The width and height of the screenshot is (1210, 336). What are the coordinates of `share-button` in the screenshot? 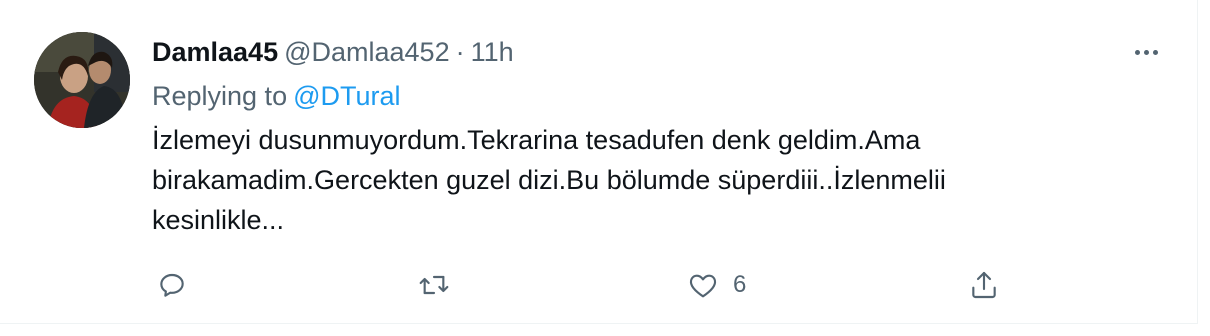 It's located at (984, 285).